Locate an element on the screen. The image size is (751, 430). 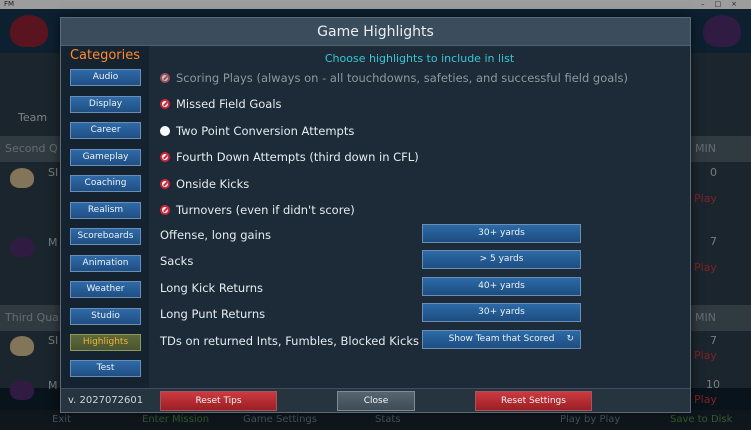
category-coaching: Coaching is located at coordinates (105, 183).